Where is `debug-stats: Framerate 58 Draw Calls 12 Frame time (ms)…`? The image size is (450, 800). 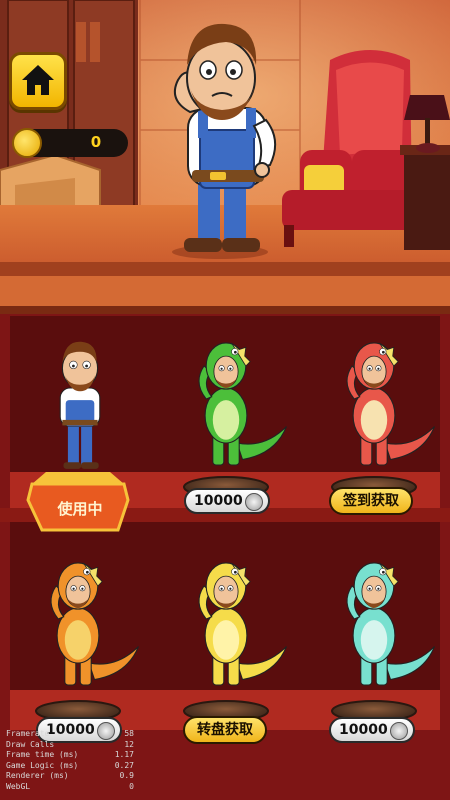
debug-stats: Framerate 58 Draw Calls 12 Frame time (ms)… is located at coordinates (70, 760).